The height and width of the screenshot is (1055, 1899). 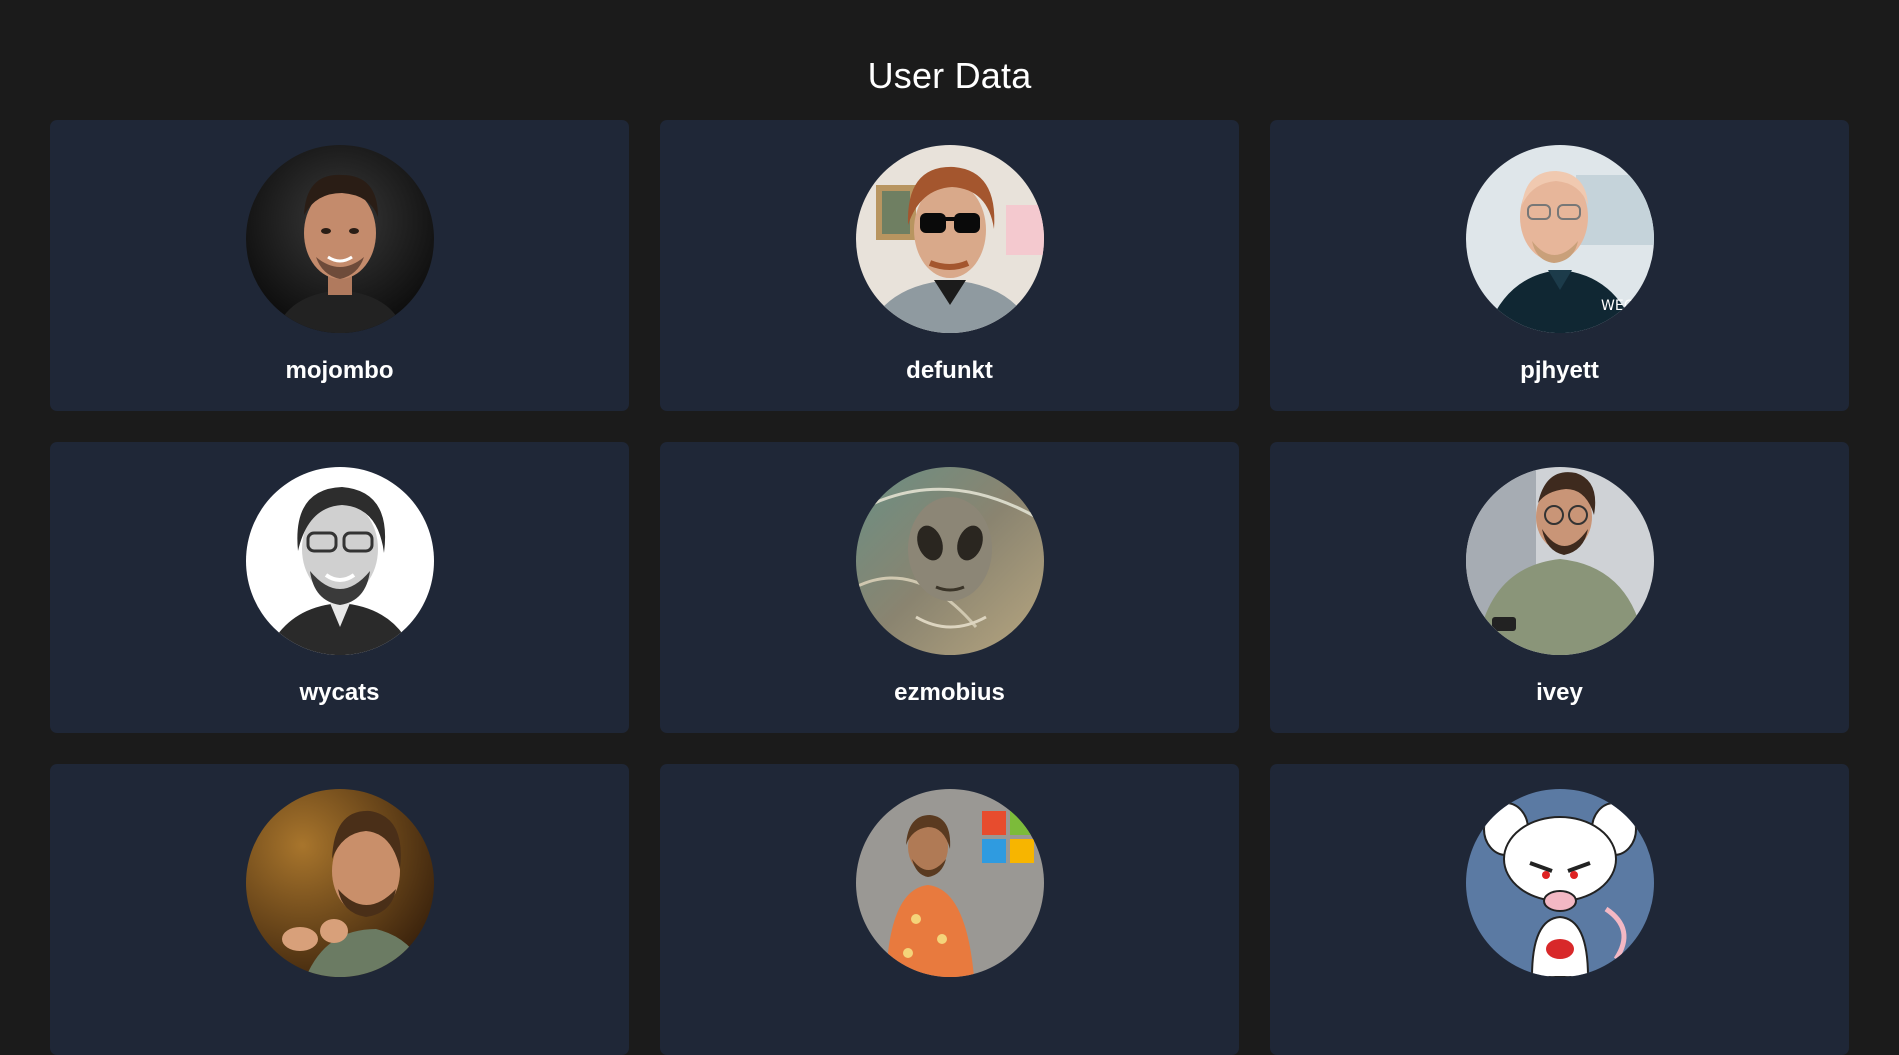 I want to click on user-card: wycats, so click(x=339, y=587).